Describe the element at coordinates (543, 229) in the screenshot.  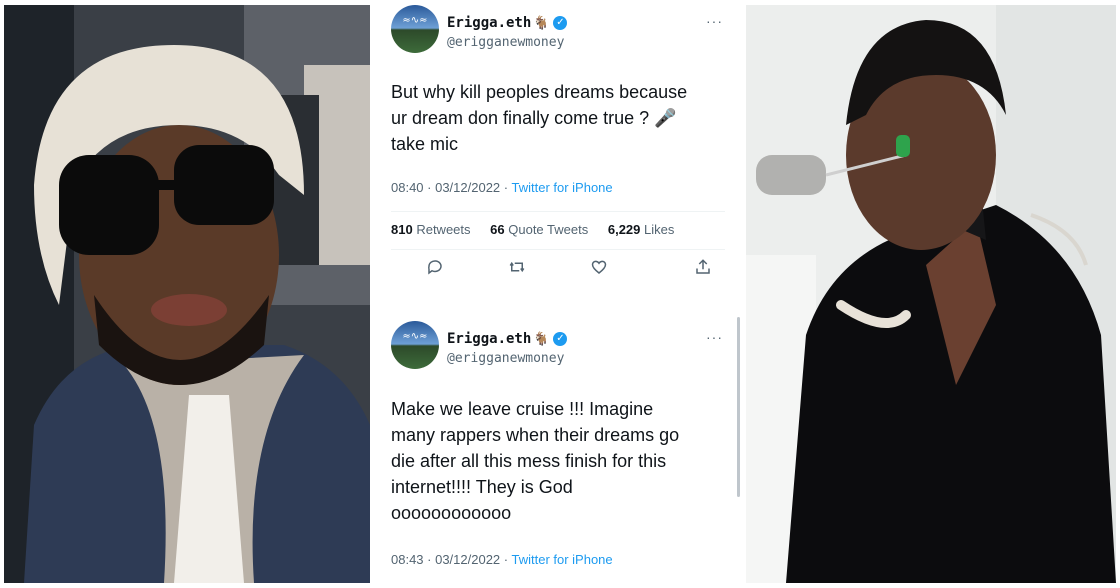
I see `quotes-stat: 66 Quote Tweets` at that location.